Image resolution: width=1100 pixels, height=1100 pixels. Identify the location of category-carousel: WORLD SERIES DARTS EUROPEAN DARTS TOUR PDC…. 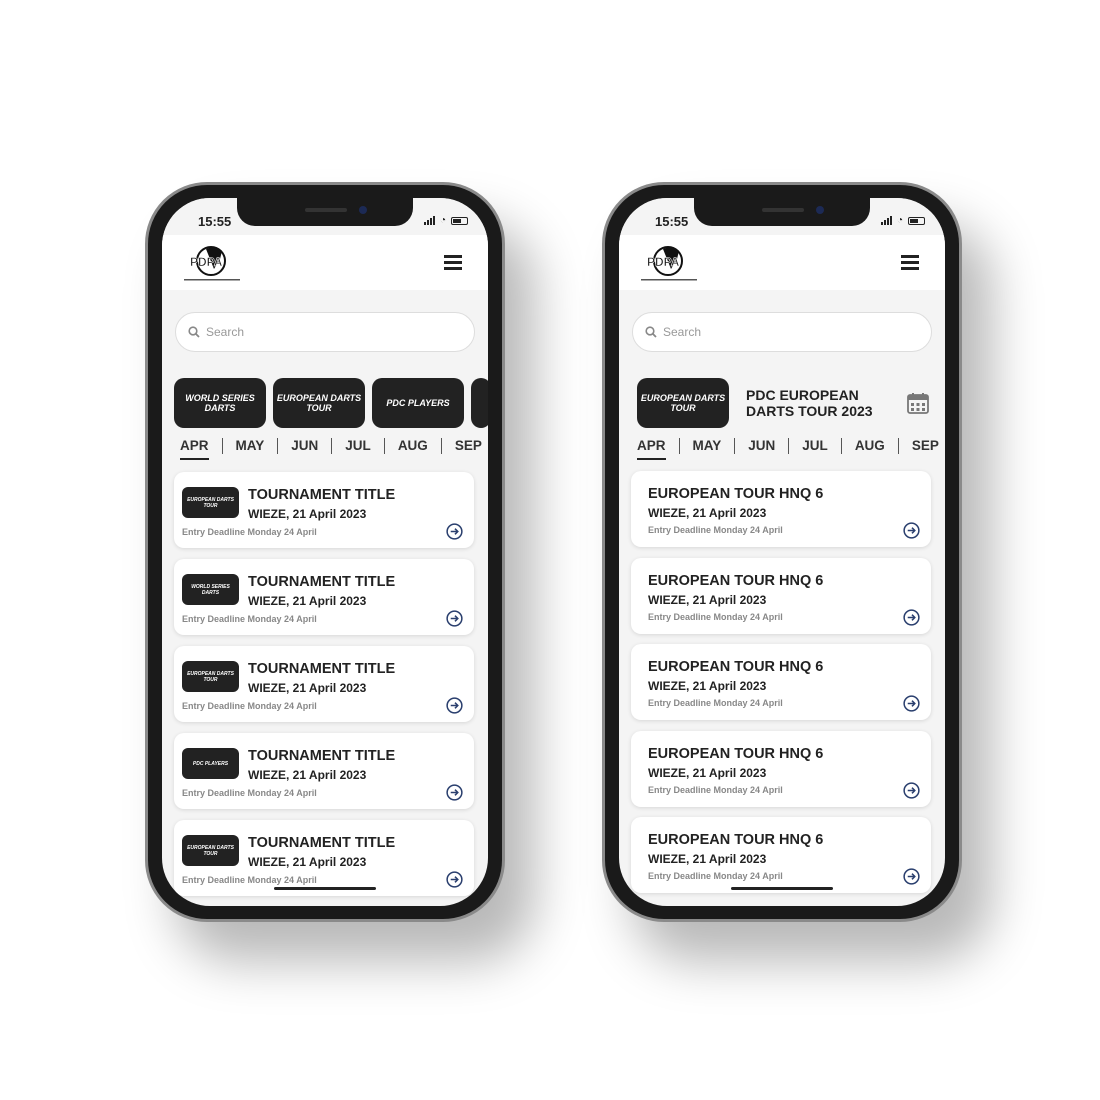
(331, 403).